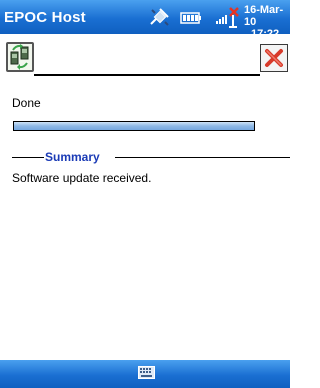  Describe the element at coordinates (264, 16) in the screenshot. I see `date-text: 16-Mar-10` at that location.